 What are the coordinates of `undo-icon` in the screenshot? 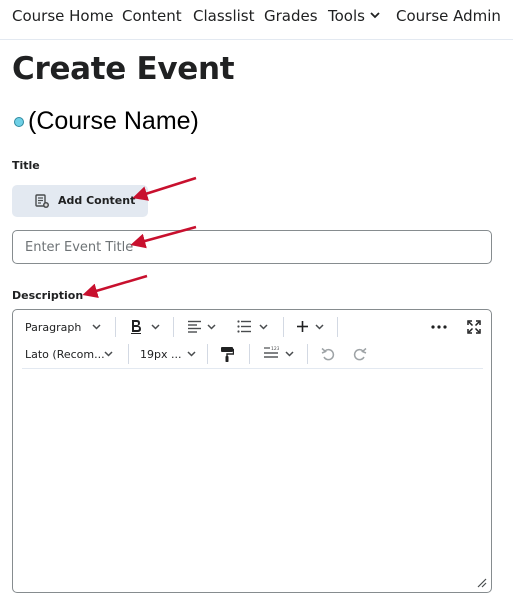 It's located at (328, 354).